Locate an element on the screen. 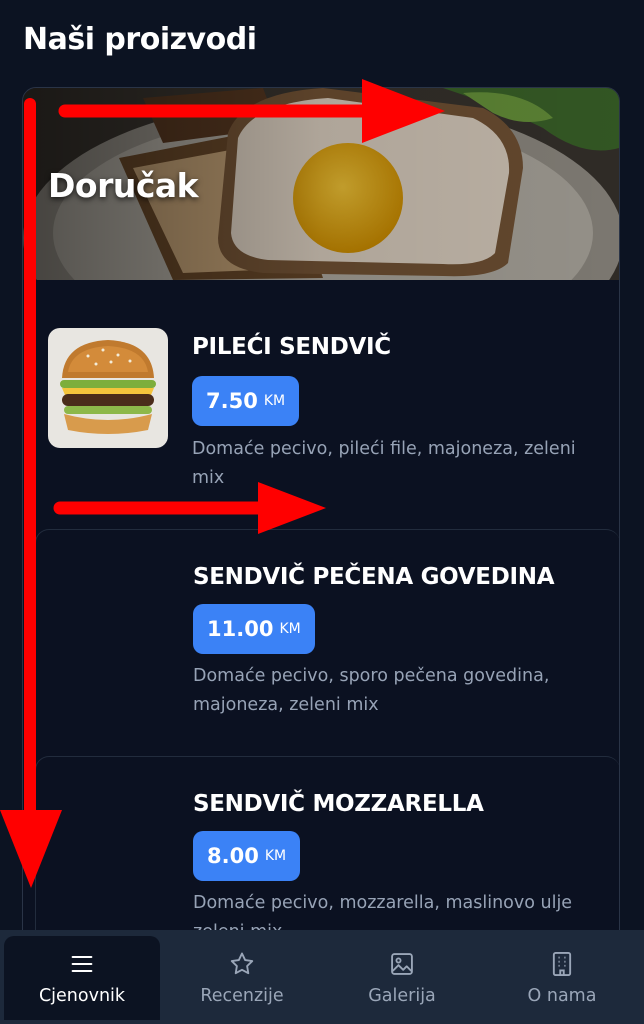 The width and height of the screenshot is (644, 1024). price-badge: 8.00 KM is located at coordinates (247, 856).